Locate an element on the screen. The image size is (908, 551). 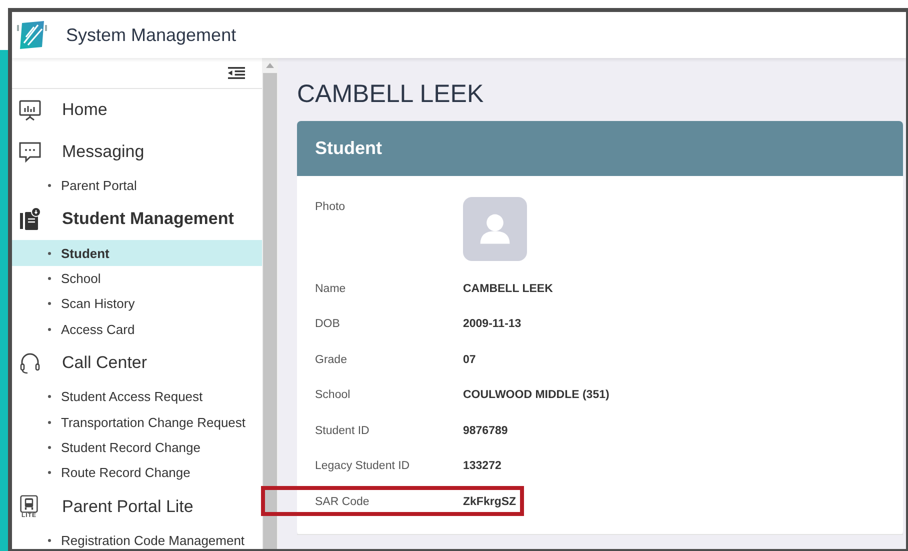
field-value: 07 is located at coordinates (469, 360).